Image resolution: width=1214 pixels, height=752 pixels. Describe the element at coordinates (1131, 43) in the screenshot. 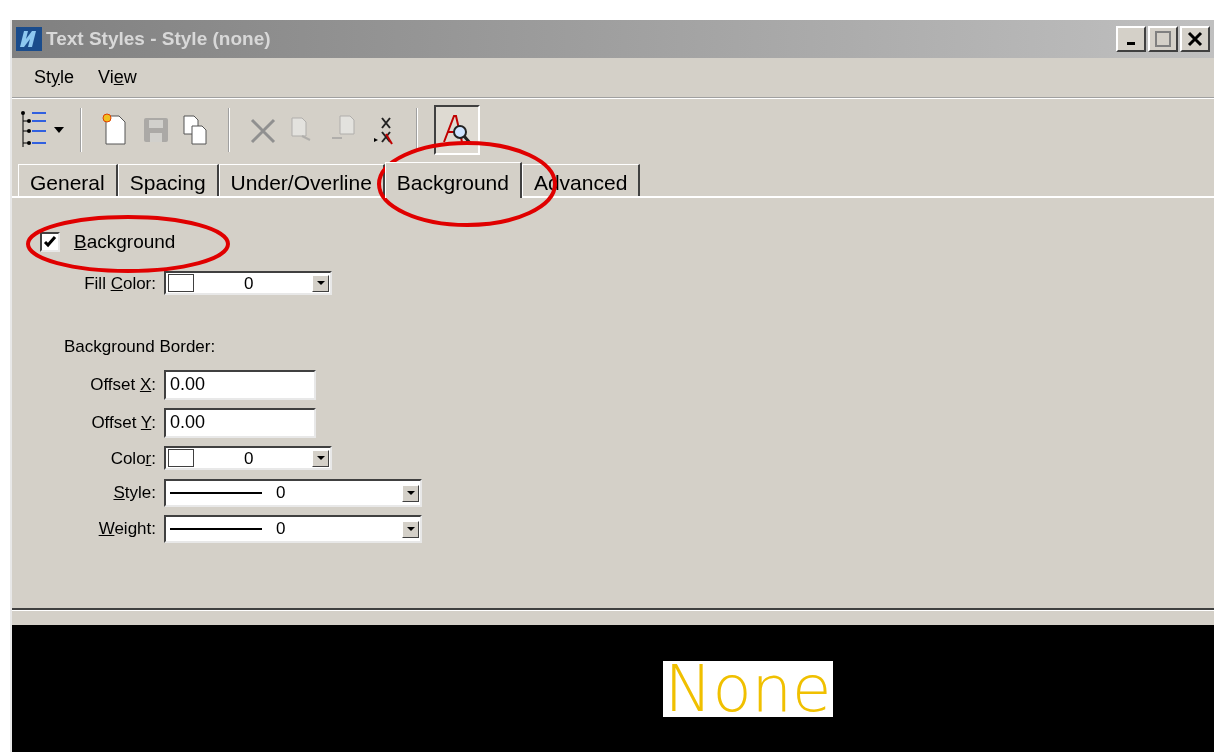

I see `minimize-icon` at that location.